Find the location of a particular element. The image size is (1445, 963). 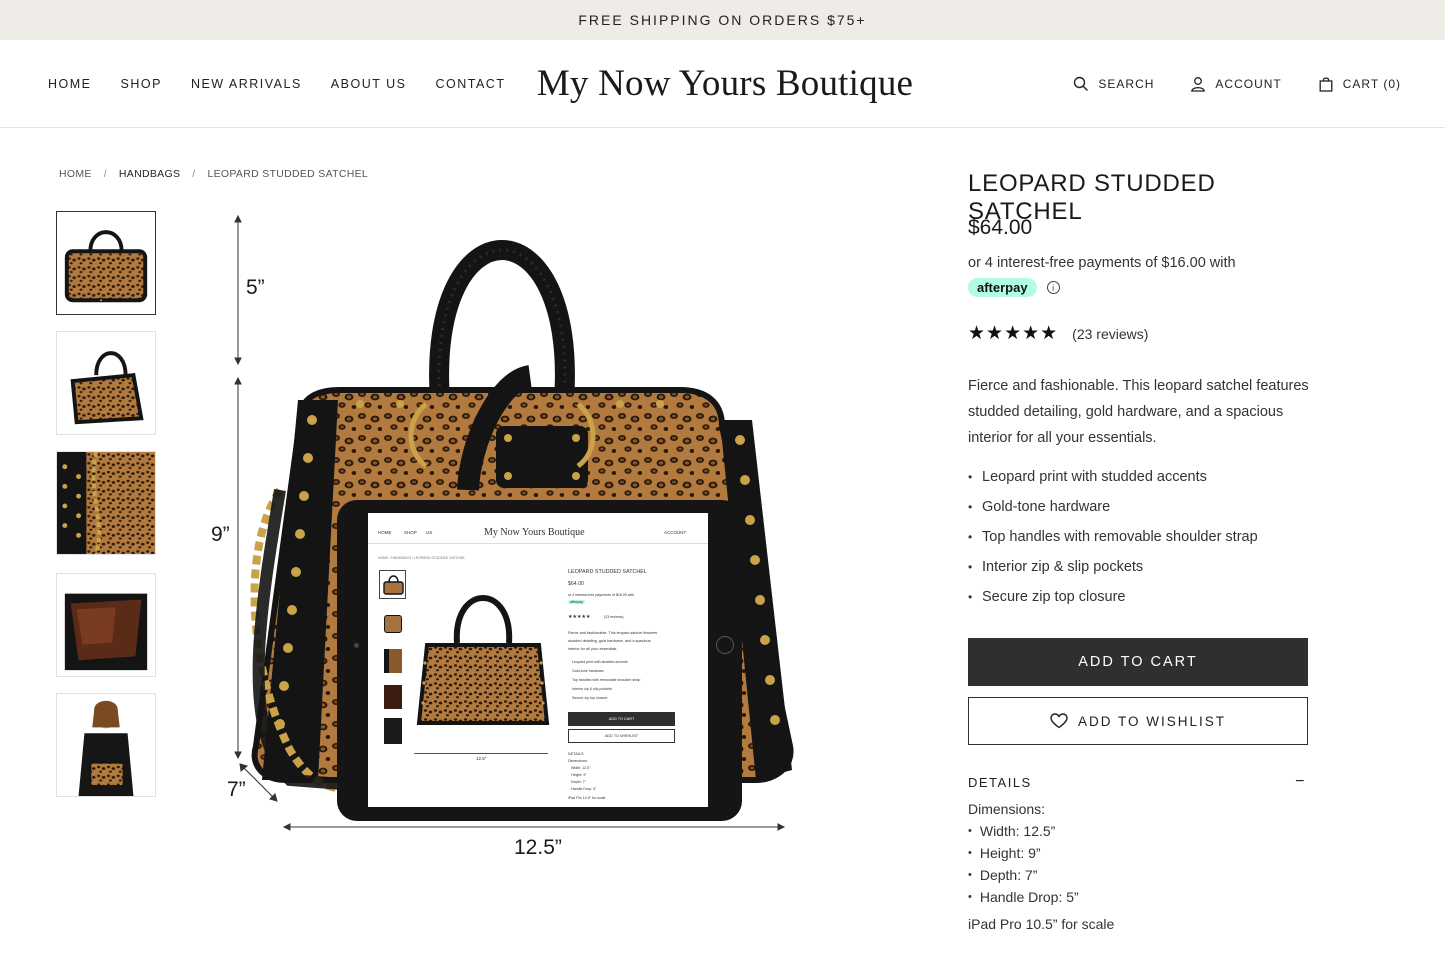

width-label: 12.5” is located at coordinates (538, 847).